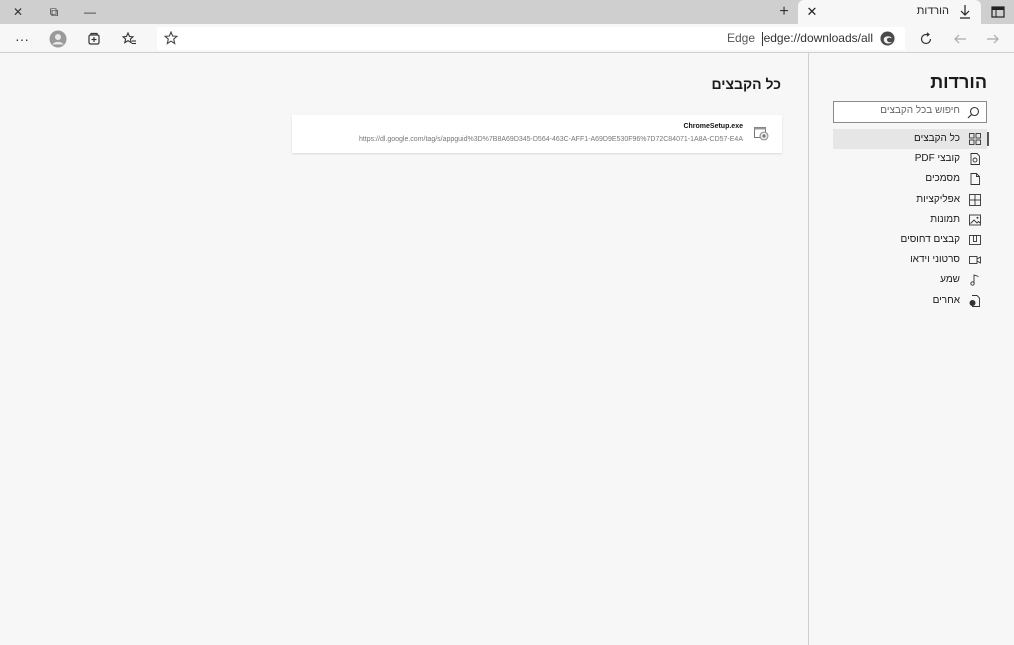  What do you see at coordinates (887, 38) in the screenshot?
I see `edge-logo-icon` at bounding box center [887, 38].